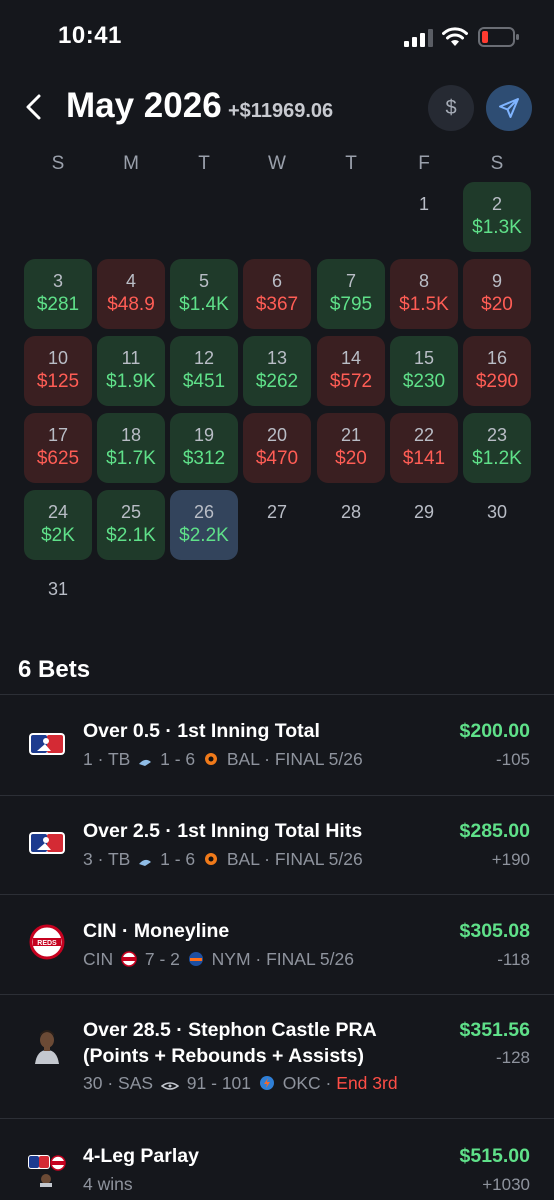 The image size is (554, 1200). What do you see at coordinates (497, 304) in the screenshot?
I see `day-amount: $20` at bounding box center [497, 304].